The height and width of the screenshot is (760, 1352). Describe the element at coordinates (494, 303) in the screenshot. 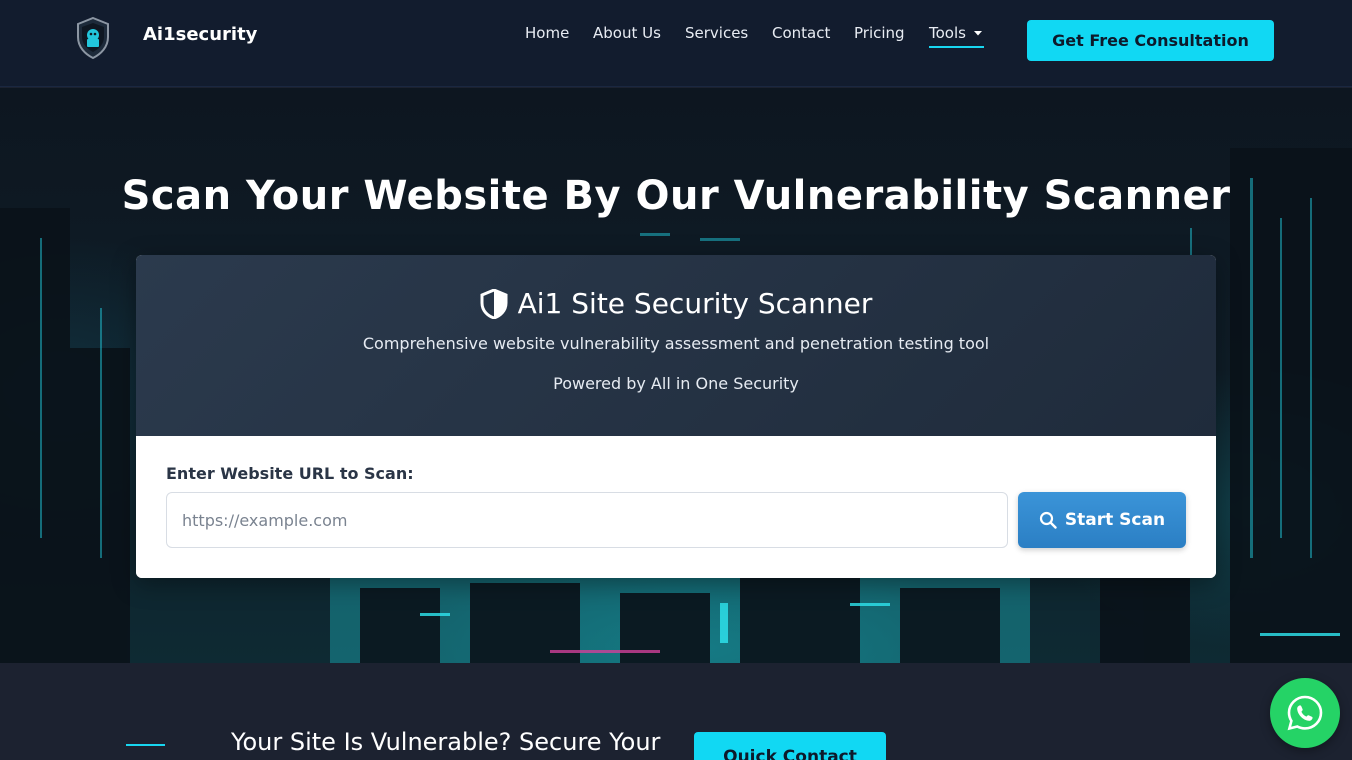

I see `shield-halved-icon` at that location.